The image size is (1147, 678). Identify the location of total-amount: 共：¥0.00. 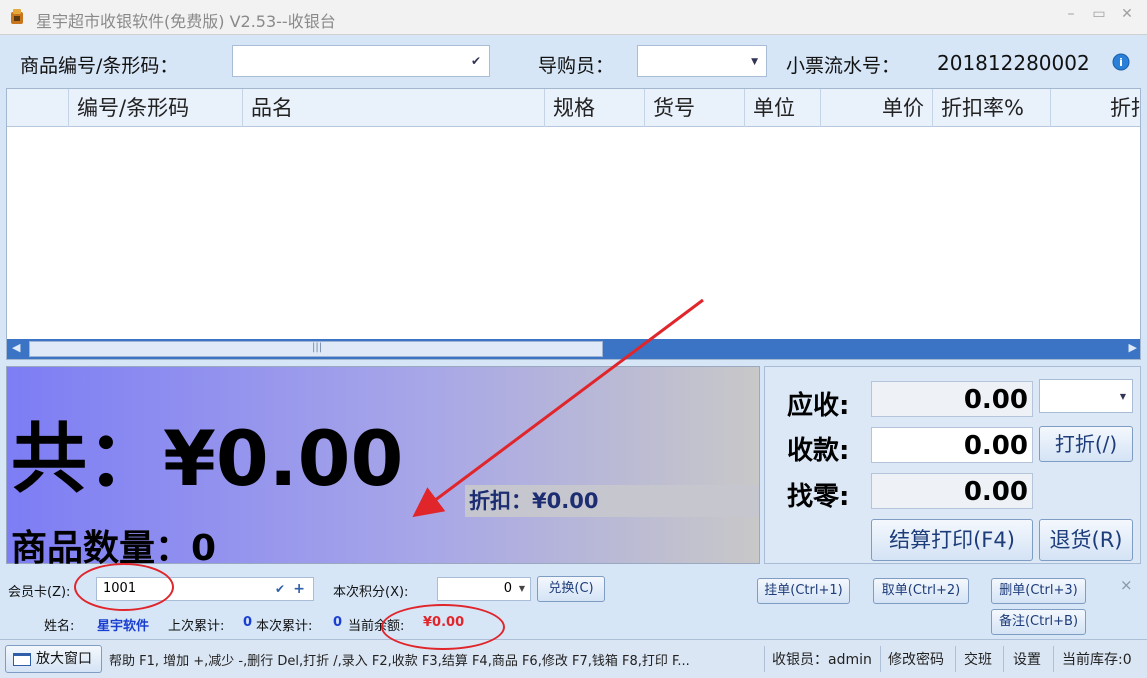
(207, 458).